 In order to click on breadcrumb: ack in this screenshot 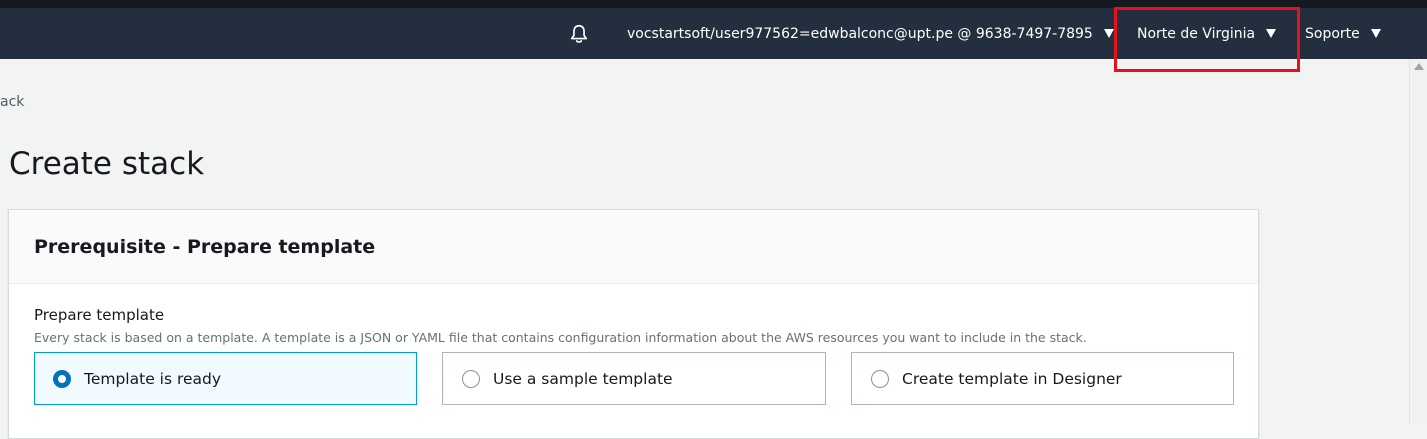, I will do `click(12, 102)`.